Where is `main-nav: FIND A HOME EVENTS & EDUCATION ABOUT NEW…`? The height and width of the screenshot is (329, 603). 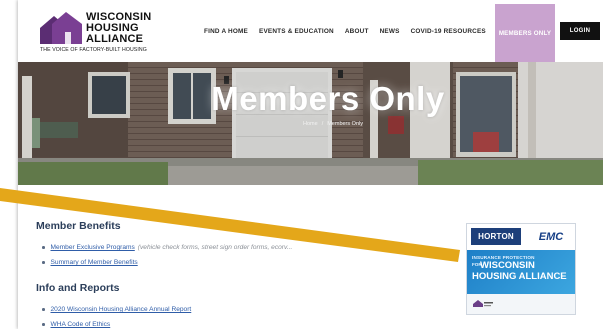 main-nav: FIND A HOME EVENTS & EDUCATION ABOUT NEW… is located at coordinates (350, 31).